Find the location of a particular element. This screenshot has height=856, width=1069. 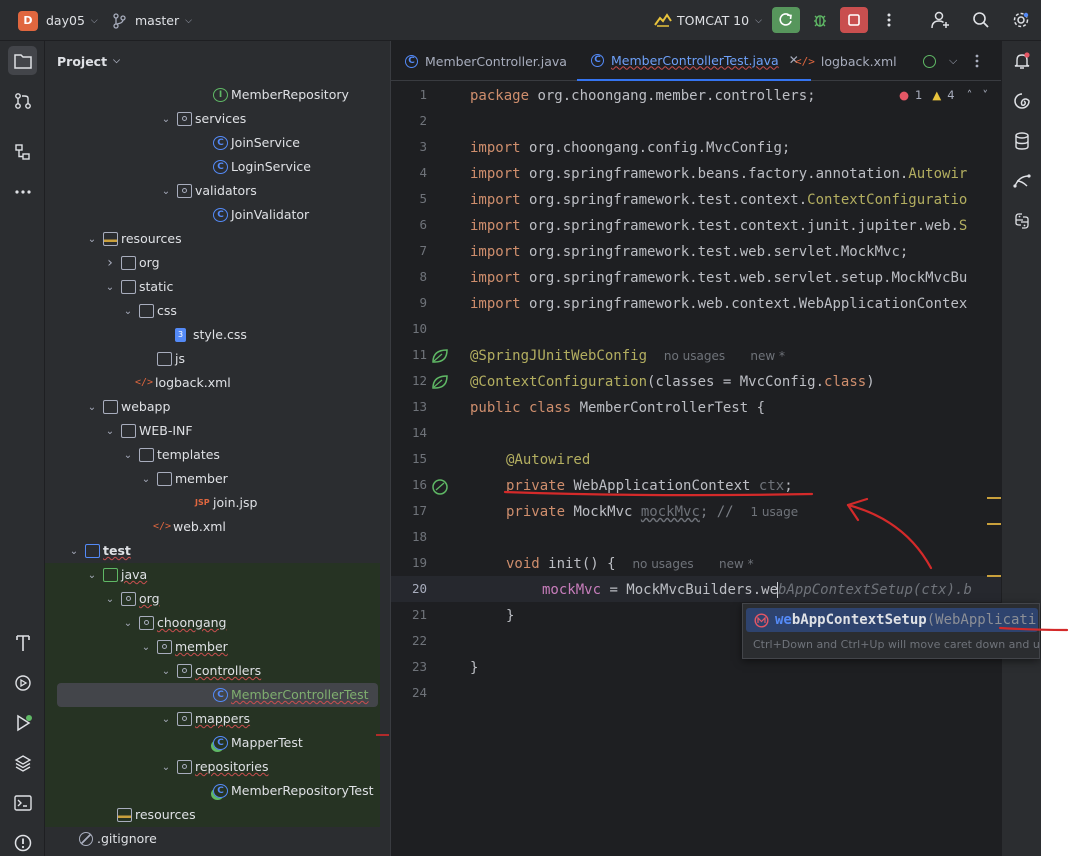

tree-item-static: ⌄ static is located at coordinates (212, 287).